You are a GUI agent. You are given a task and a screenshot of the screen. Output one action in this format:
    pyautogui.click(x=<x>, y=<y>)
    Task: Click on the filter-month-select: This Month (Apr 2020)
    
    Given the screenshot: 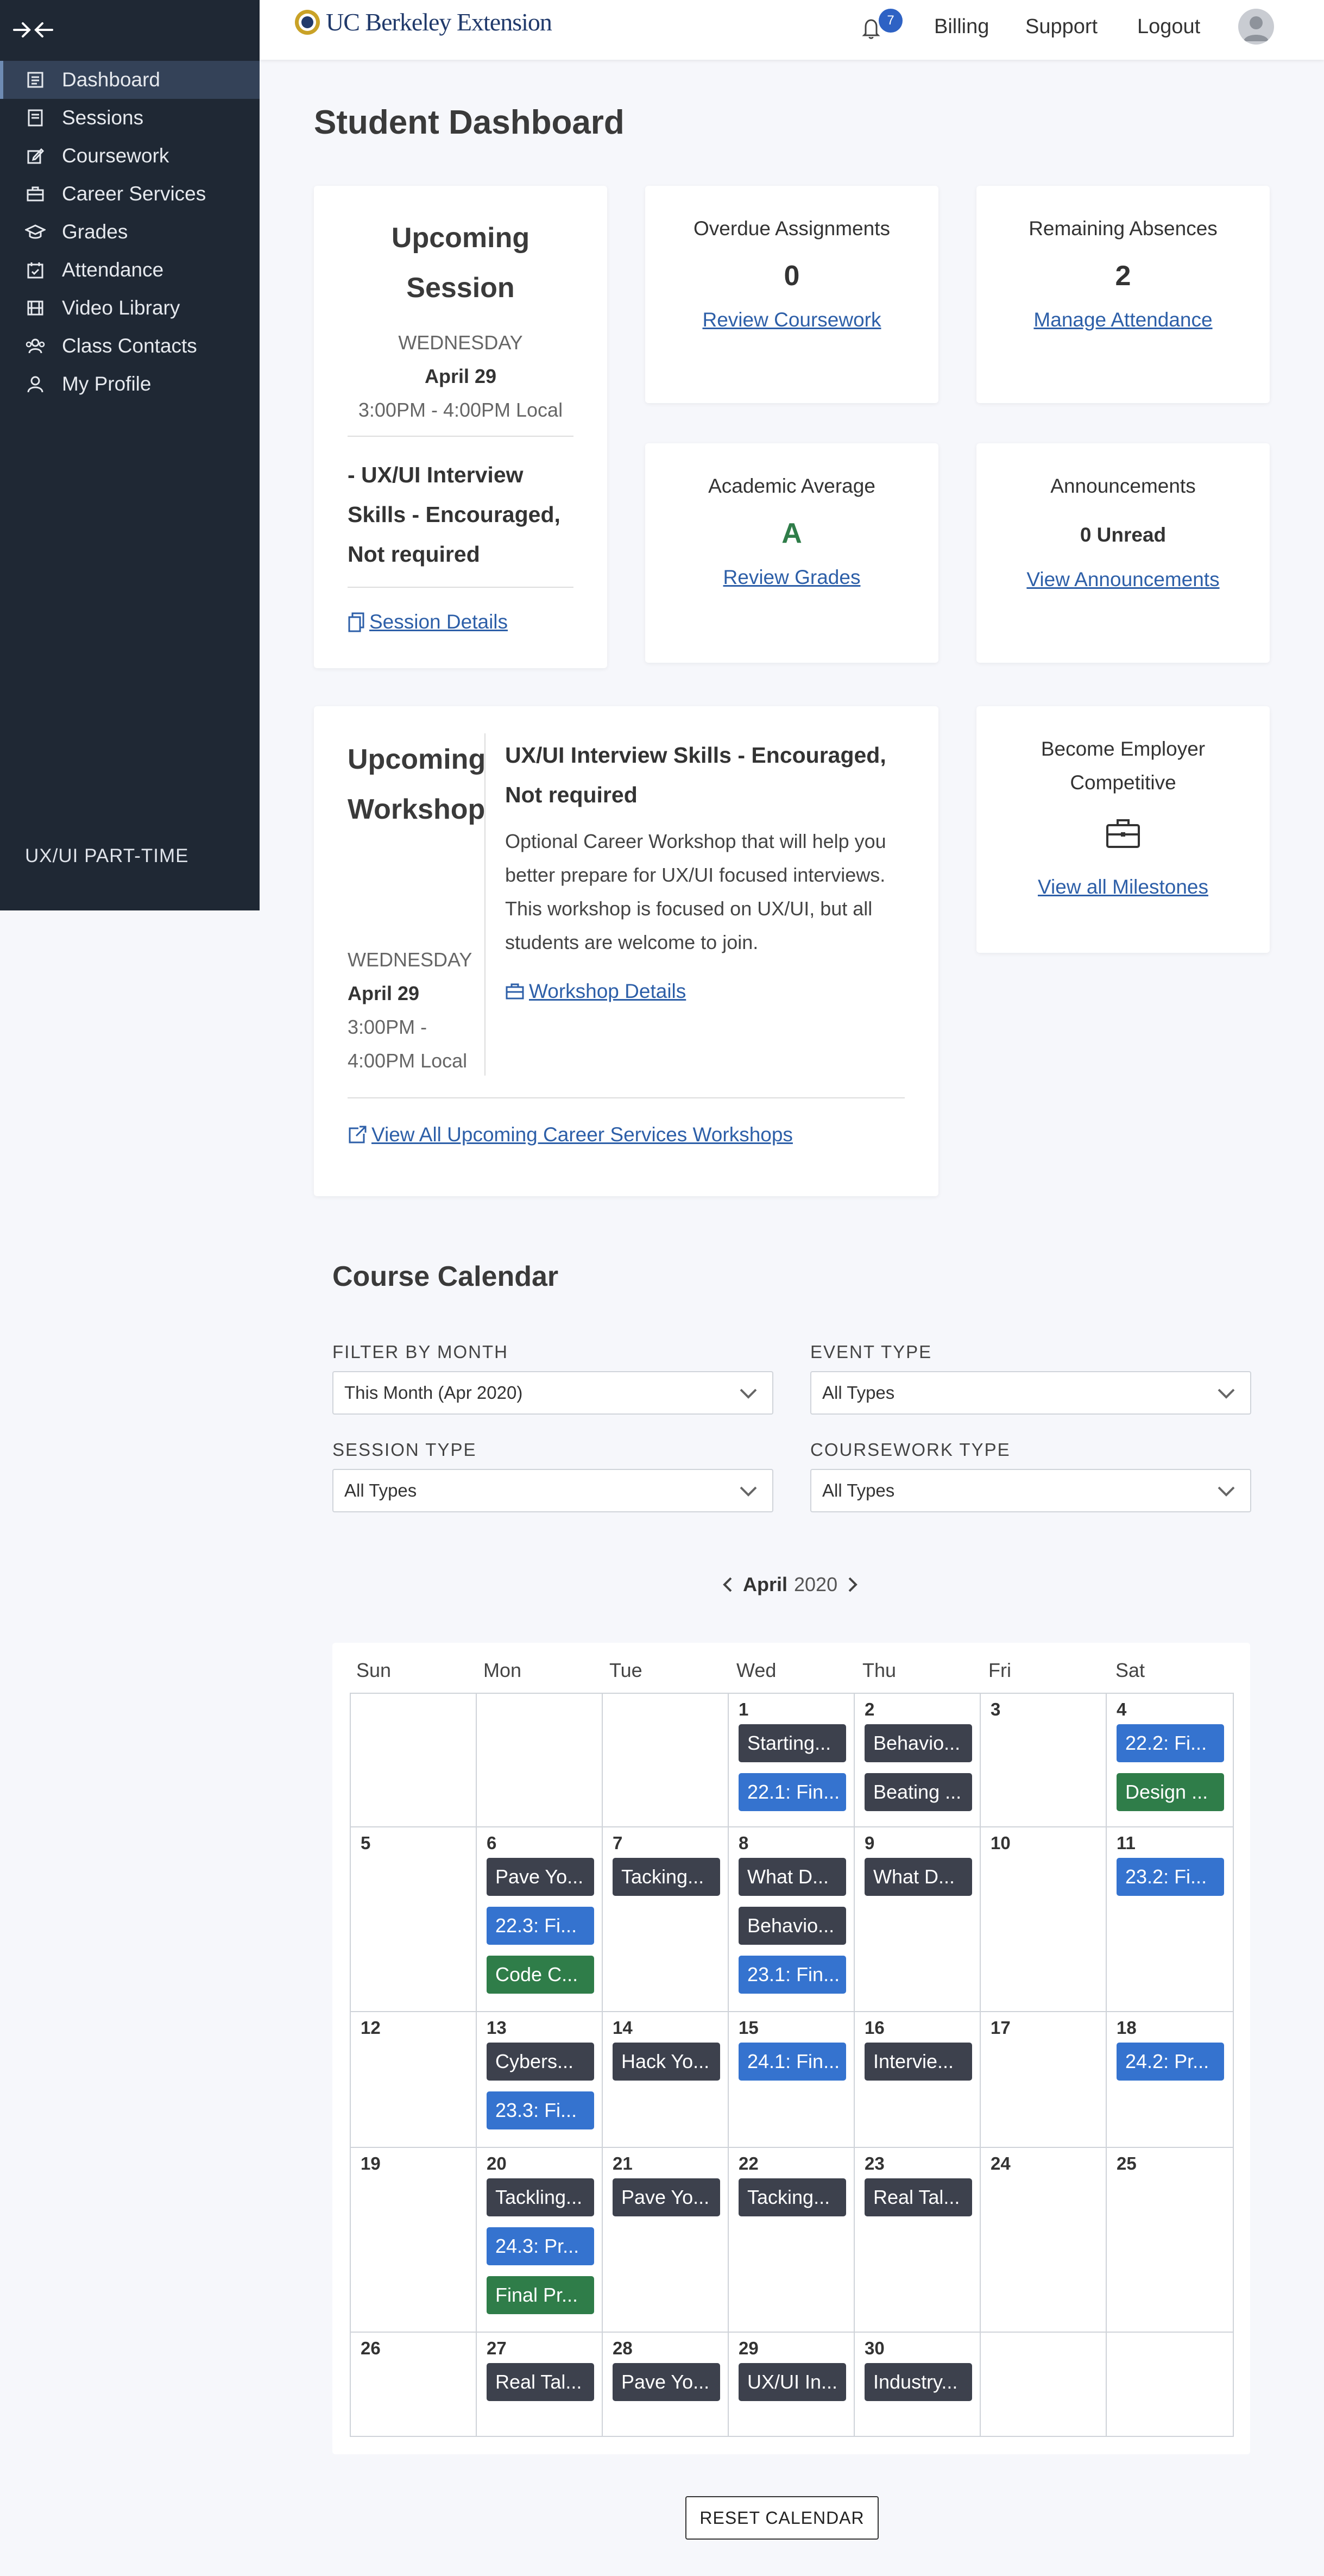 What is the action you would take?
    pyautogui.click(x=552, y=1393)
    